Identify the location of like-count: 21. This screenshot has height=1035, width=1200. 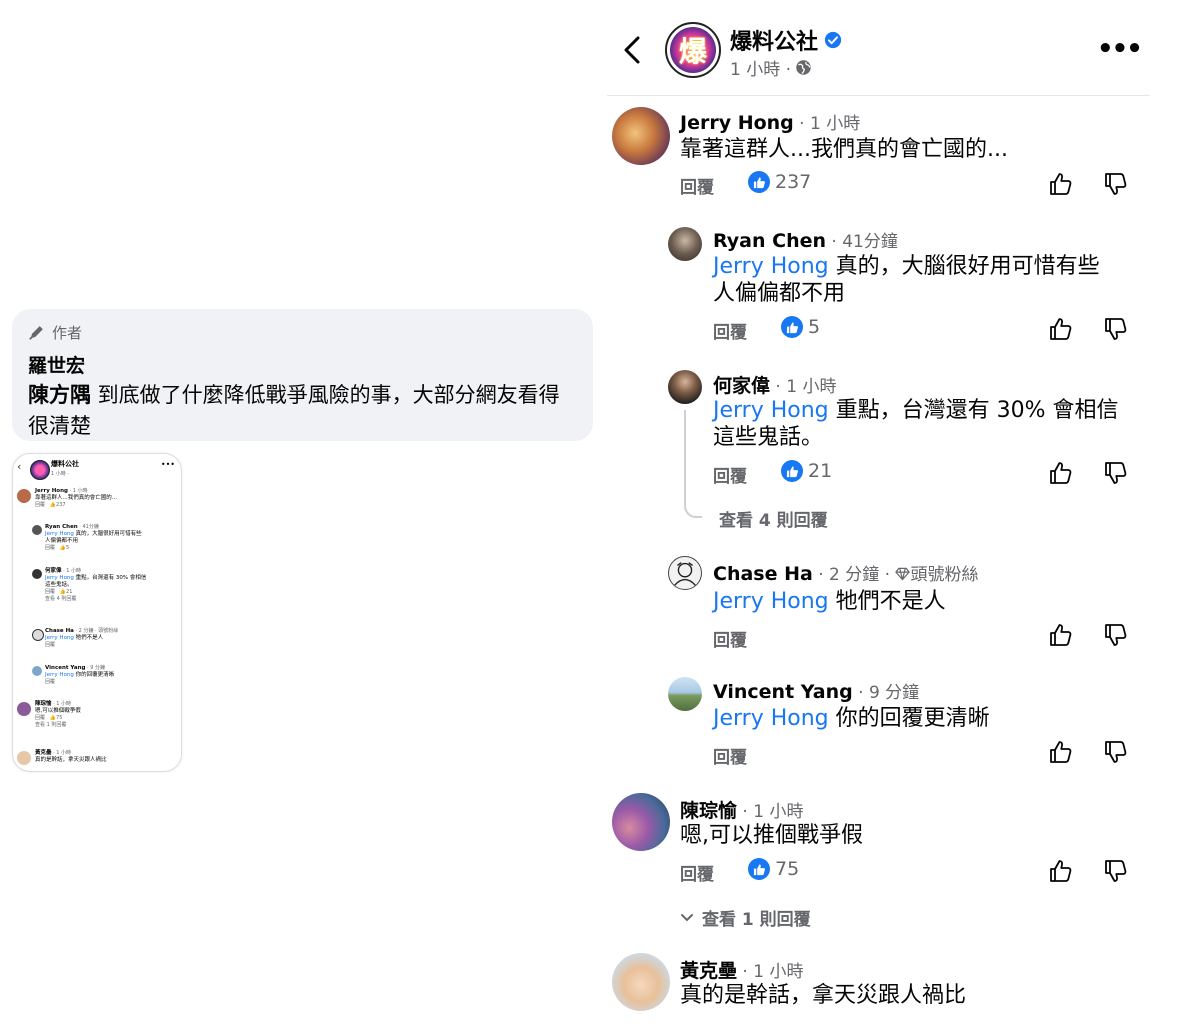
(806, 471).